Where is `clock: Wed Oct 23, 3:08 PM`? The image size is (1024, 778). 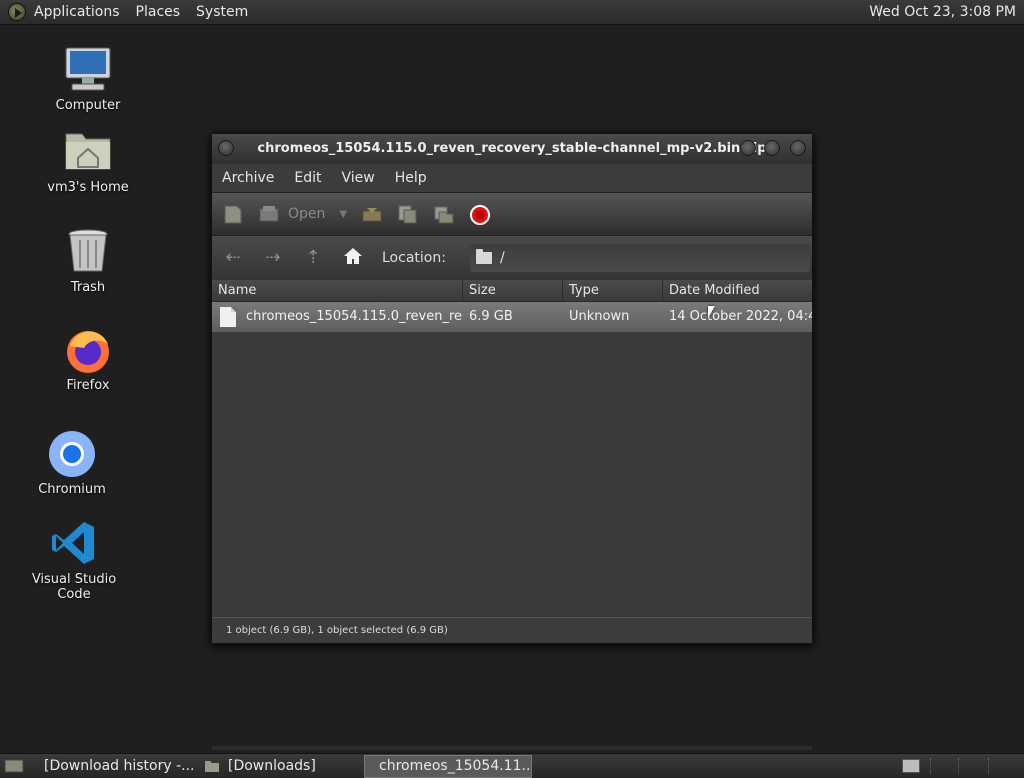 clock: Wed Oct 23, 3:08 PM is located at coordinates (942, 12).